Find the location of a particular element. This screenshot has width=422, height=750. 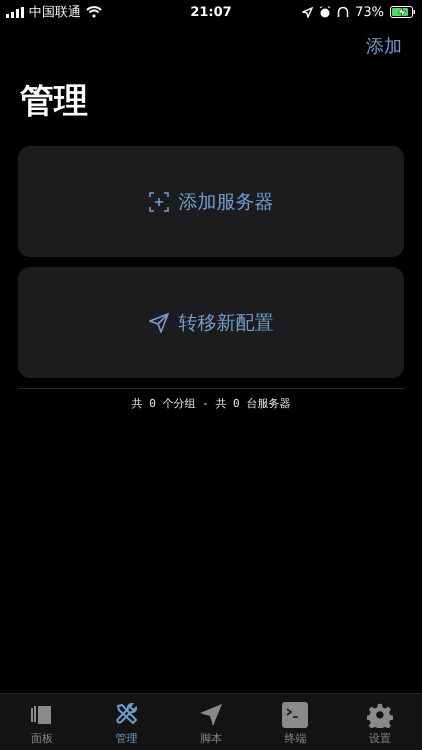

tab-item: 设置 is located at coordinates (380, 722).